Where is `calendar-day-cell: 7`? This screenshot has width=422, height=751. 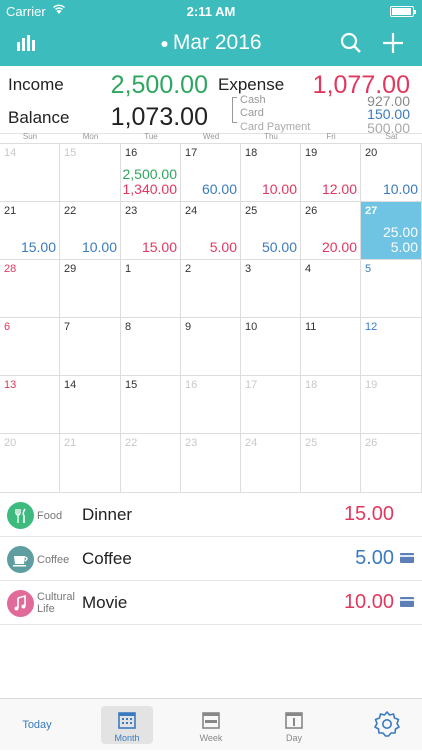
calendar-day-cell: 7 is located at coordinates (90, 347).